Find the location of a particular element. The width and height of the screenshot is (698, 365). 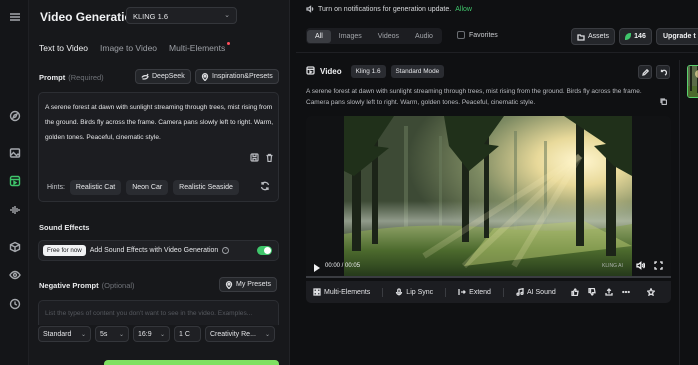

audio-wave-icon is located at coordinates (14, 209).